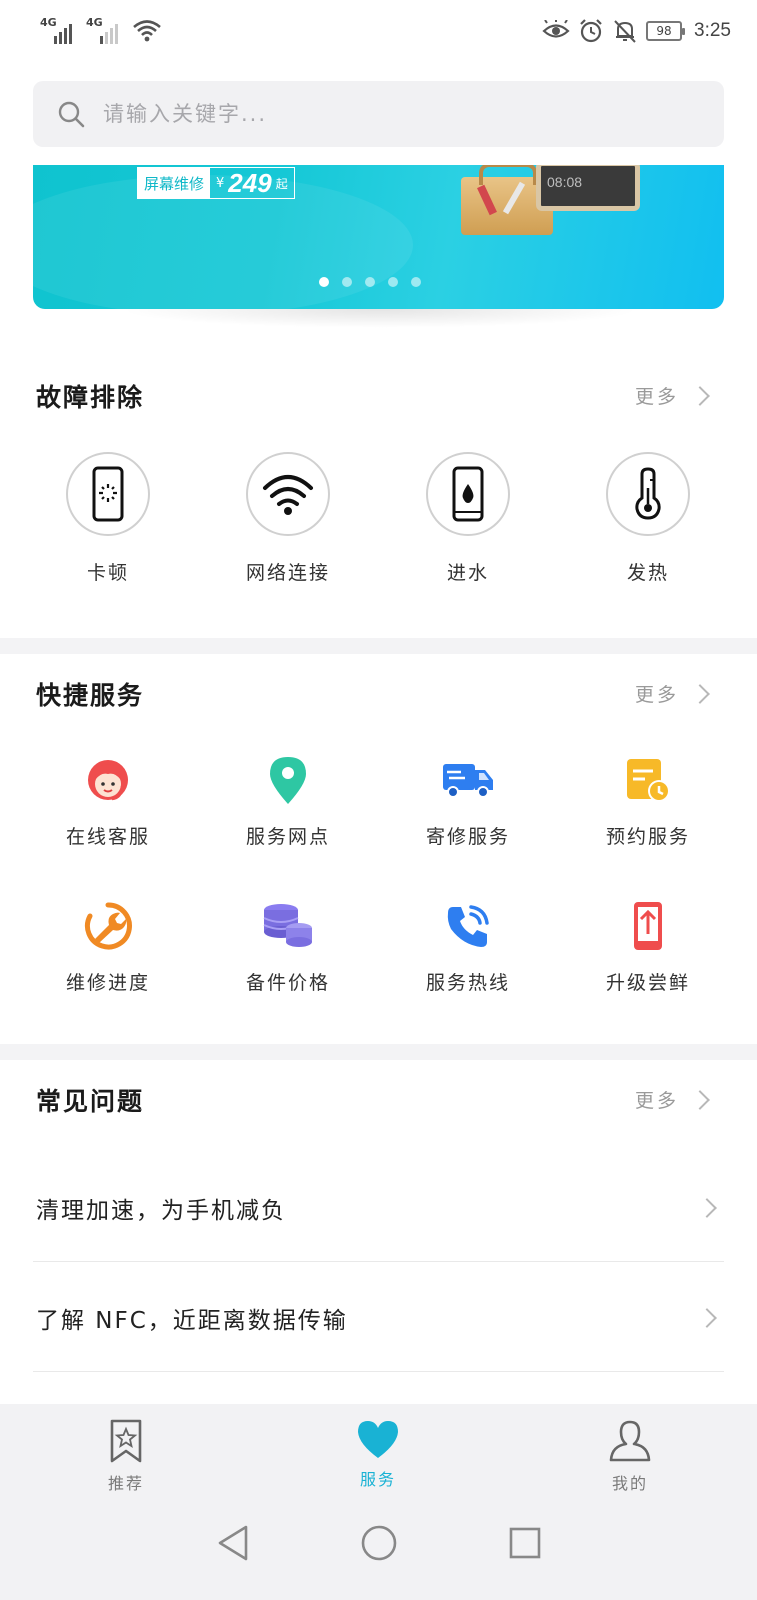  I want to click on faq-item: 了解 NFC，近距离数据传输, so click(378, 1318).